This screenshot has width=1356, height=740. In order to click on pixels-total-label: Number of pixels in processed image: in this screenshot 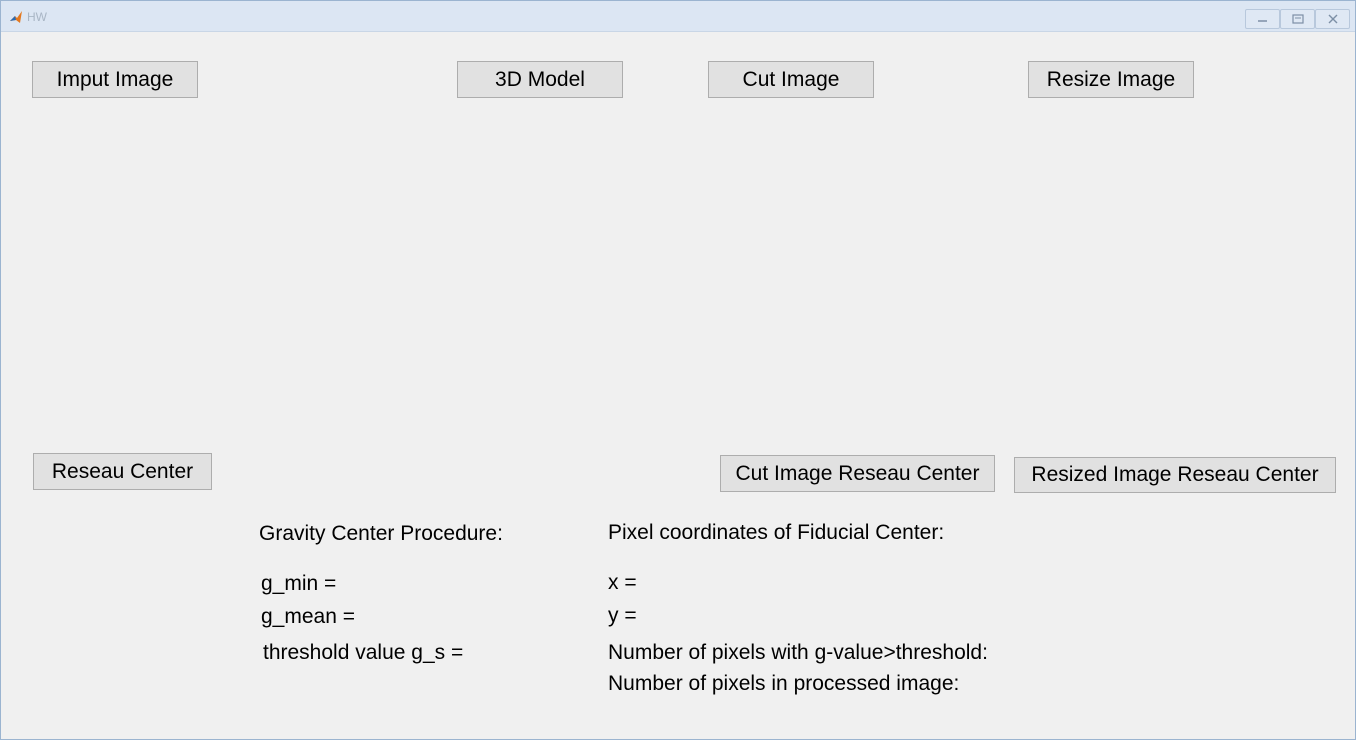, I will do `click(784, 683)`.